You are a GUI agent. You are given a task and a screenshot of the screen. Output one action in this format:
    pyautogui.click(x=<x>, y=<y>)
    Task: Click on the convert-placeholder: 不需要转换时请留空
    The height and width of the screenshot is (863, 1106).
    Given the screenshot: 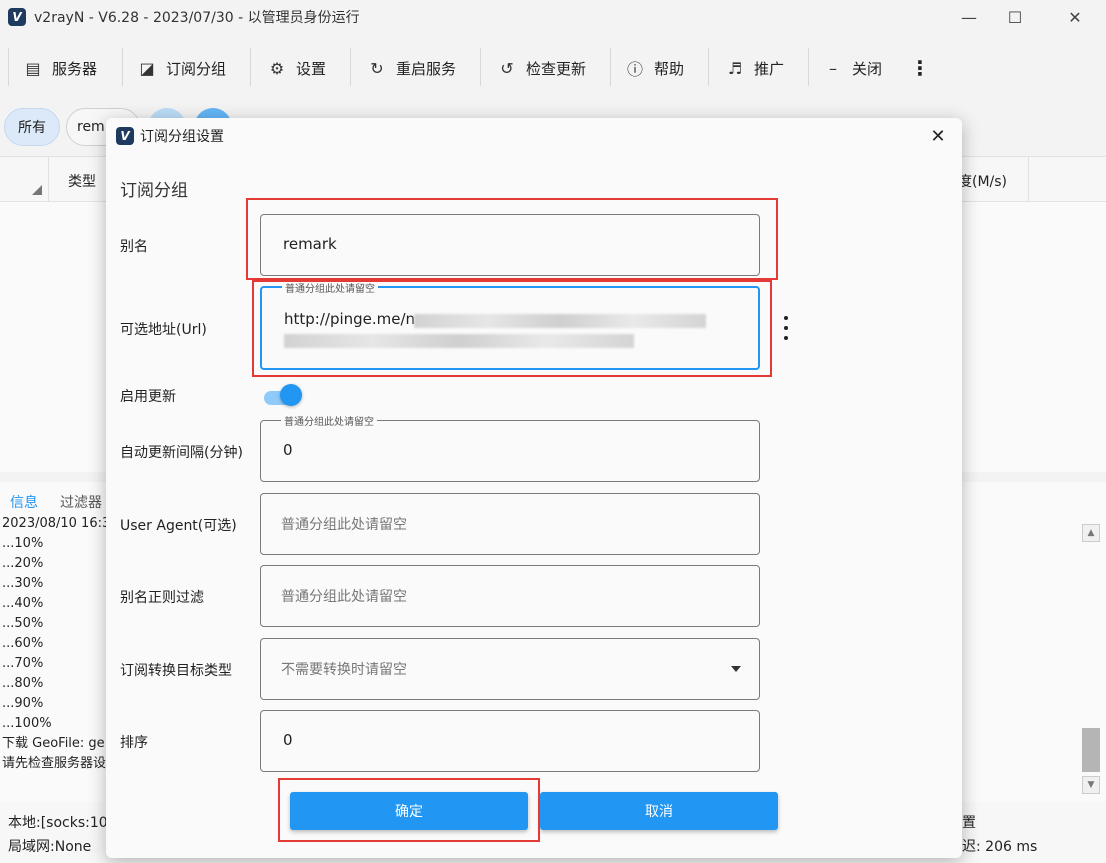 What is the action you would take?
    pyautogui.click(x=344, y=670)
    